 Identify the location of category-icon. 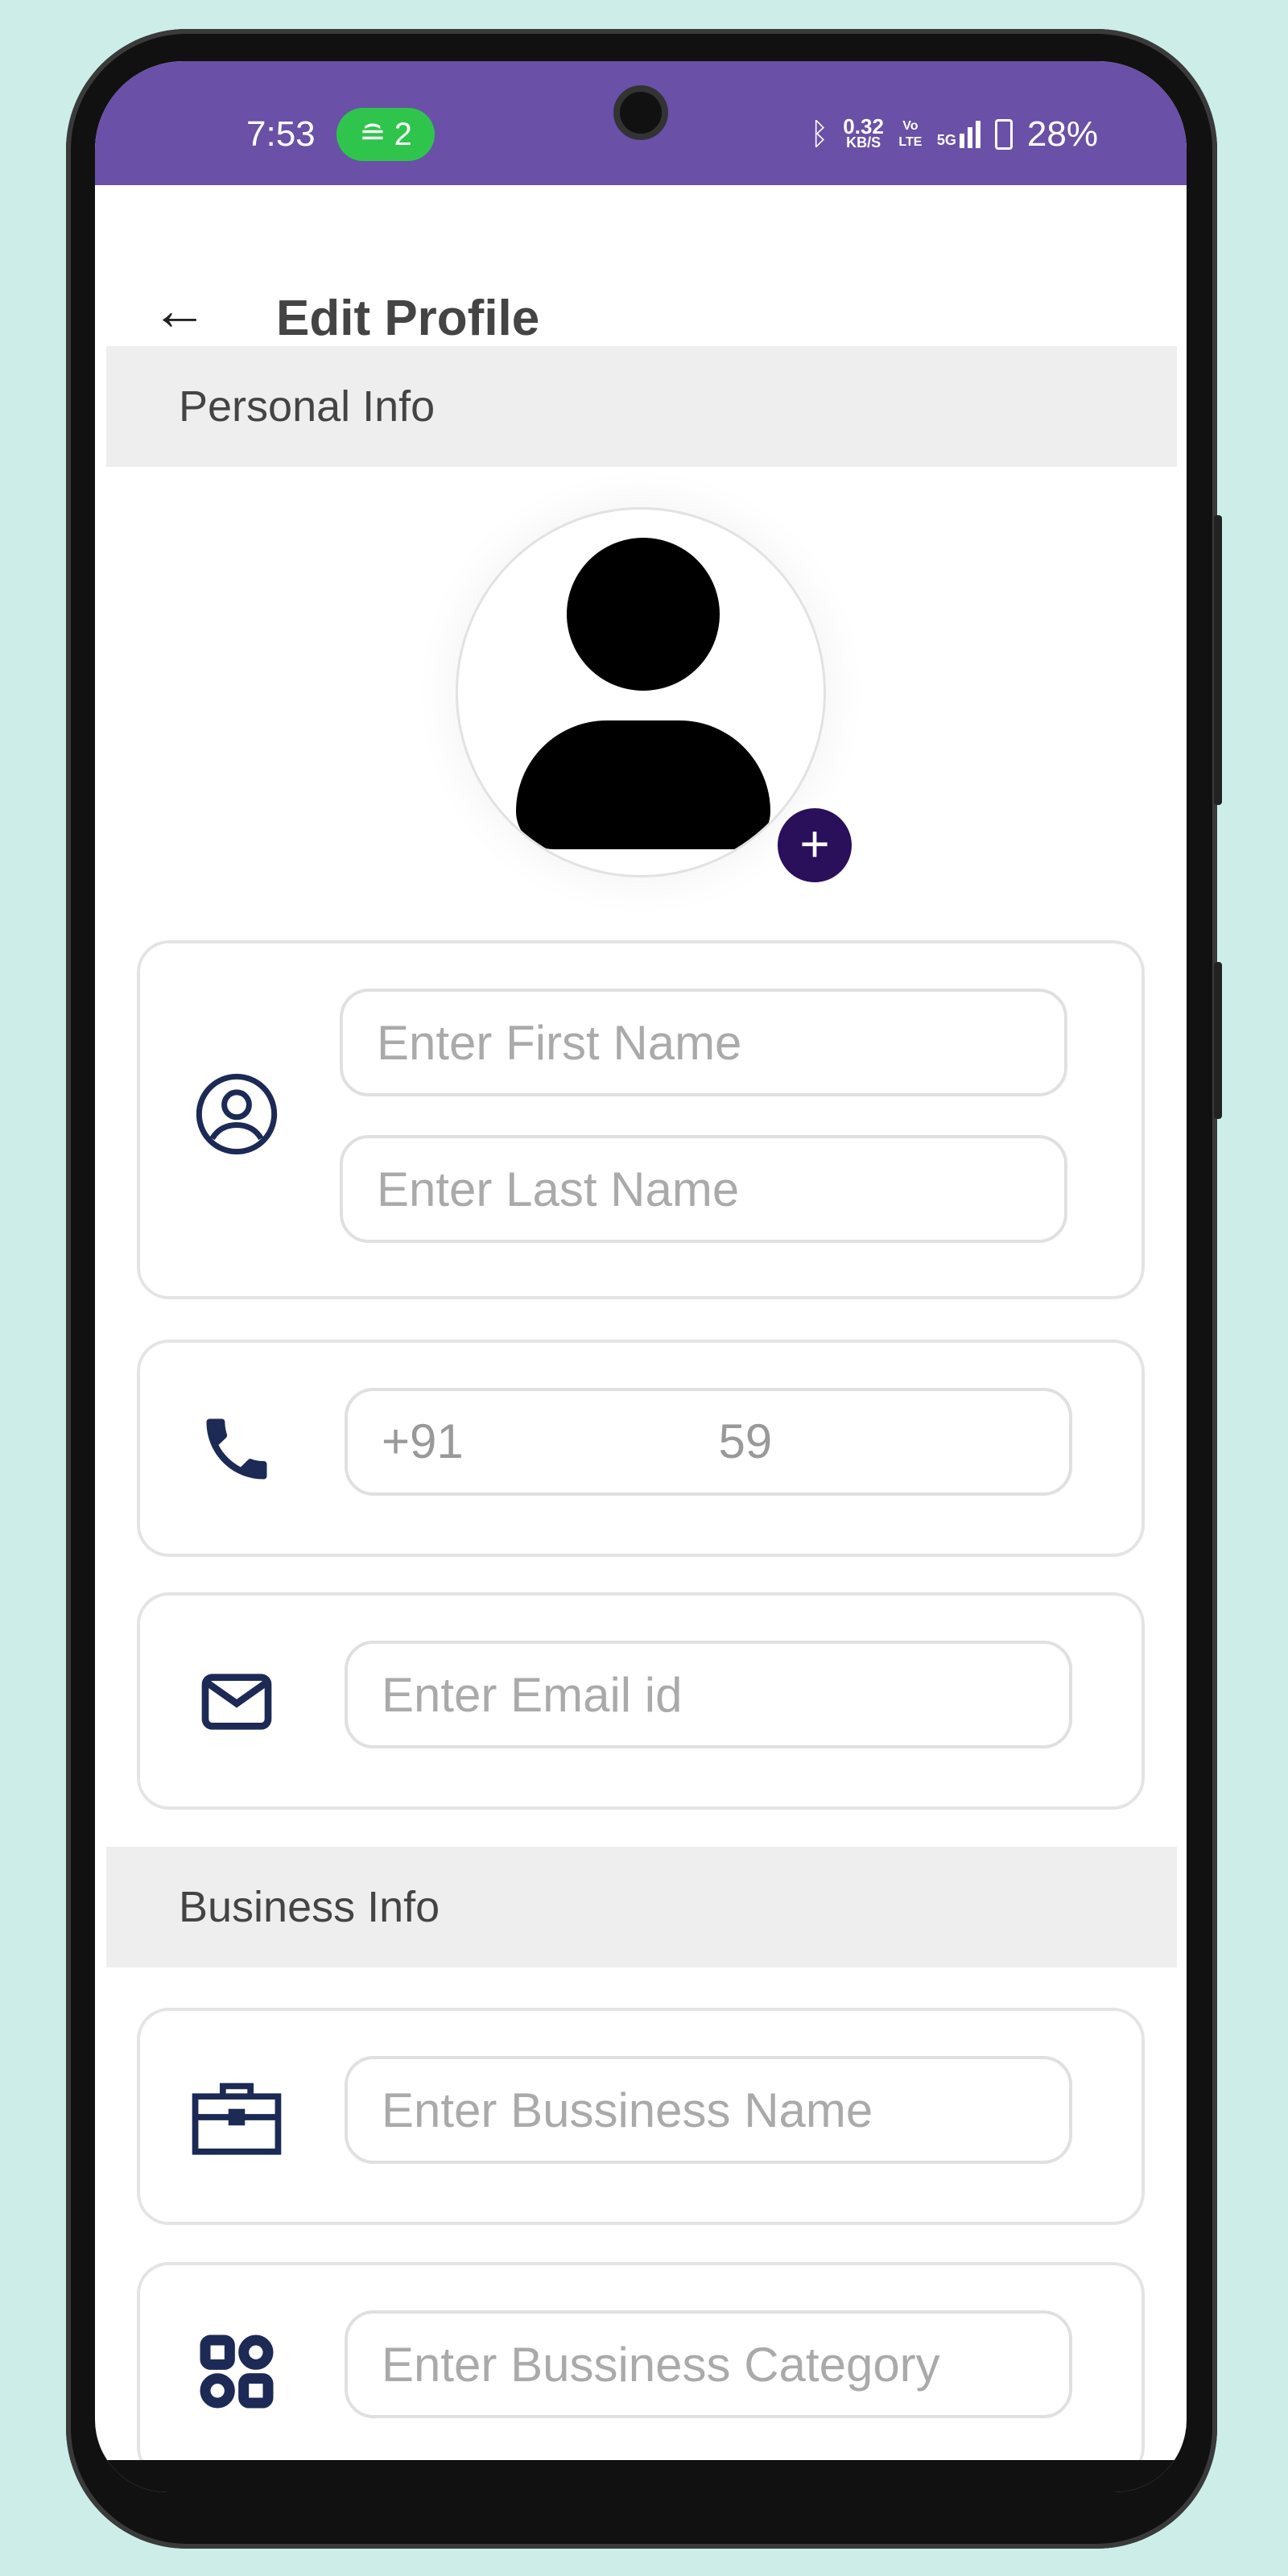
(236, 2371).